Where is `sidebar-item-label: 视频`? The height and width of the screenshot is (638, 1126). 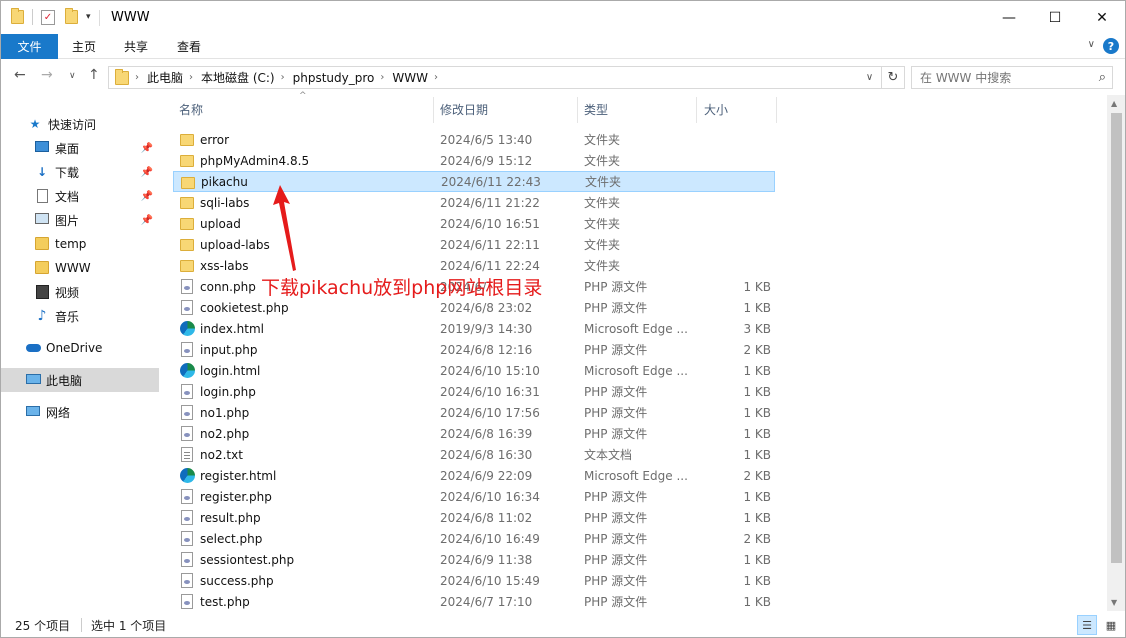 sidebar-item-label: 视频 is located at coordinates (67, 292).